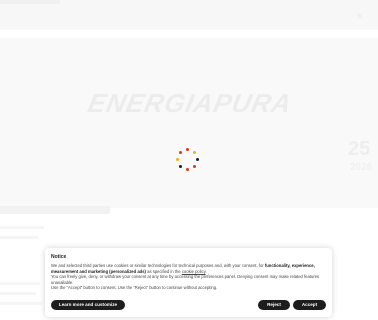 This screenshot has width=378, height=320. Describe the element at coordinates (55, 210) in the screenshot. I see `section-heading` at that location.